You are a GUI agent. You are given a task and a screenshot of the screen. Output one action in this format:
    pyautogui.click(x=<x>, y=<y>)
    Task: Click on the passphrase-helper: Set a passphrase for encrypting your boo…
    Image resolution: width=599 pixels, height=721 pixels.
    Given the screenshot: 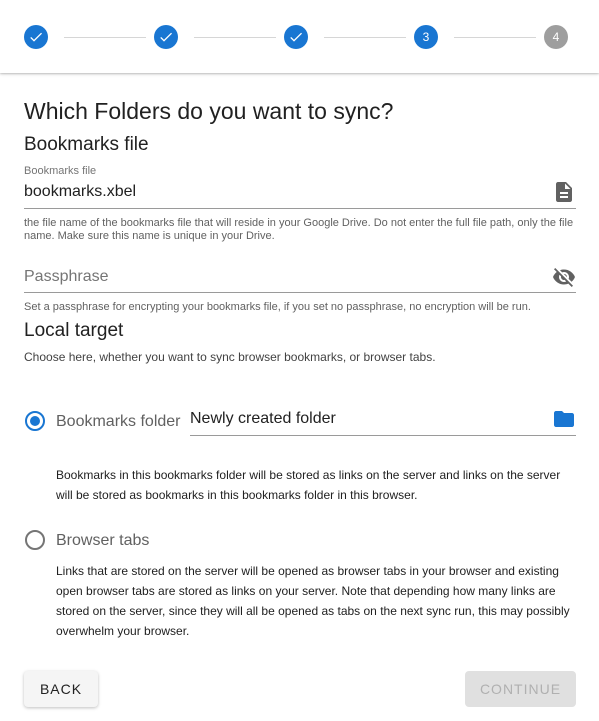 What is the action you would take?
    pyautogui.click(x=277, y=307)
    